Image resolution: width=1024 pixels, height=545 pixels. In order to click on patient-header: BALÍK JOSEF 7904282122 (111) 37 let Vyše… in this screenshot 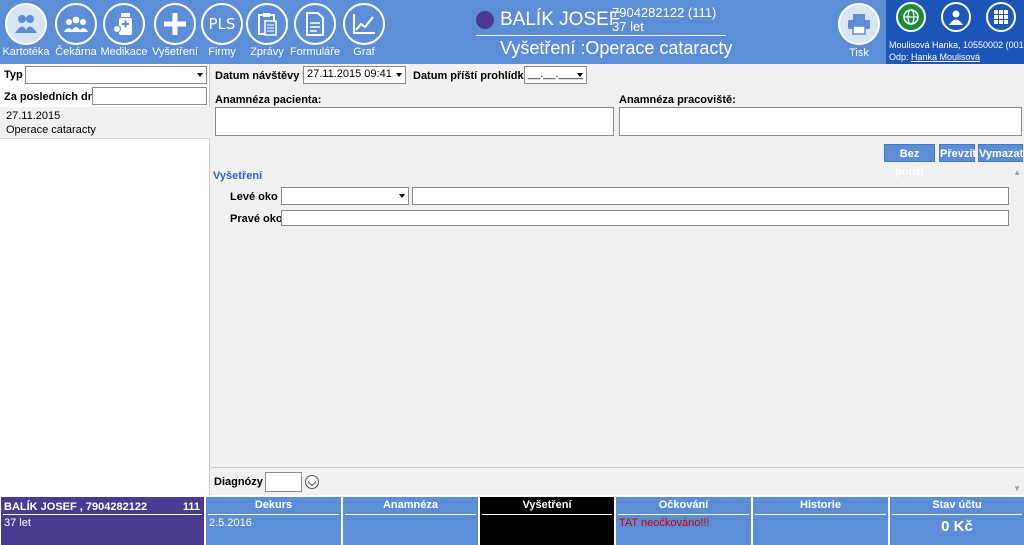, I will do `click(656, 33)`.